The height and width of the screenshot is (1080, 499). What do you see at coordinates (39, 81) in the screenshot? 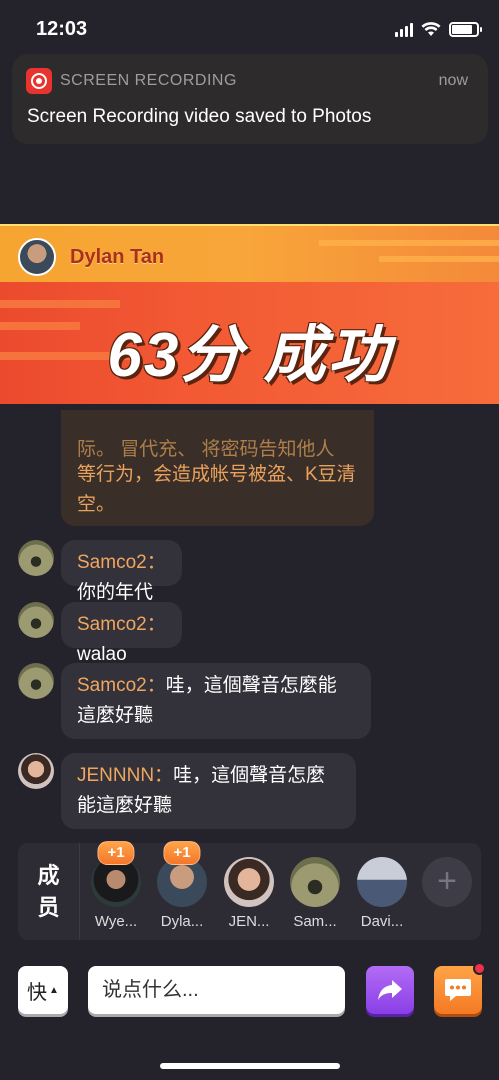
I see `screen-recording-icon` at bounding box center [39, 81].